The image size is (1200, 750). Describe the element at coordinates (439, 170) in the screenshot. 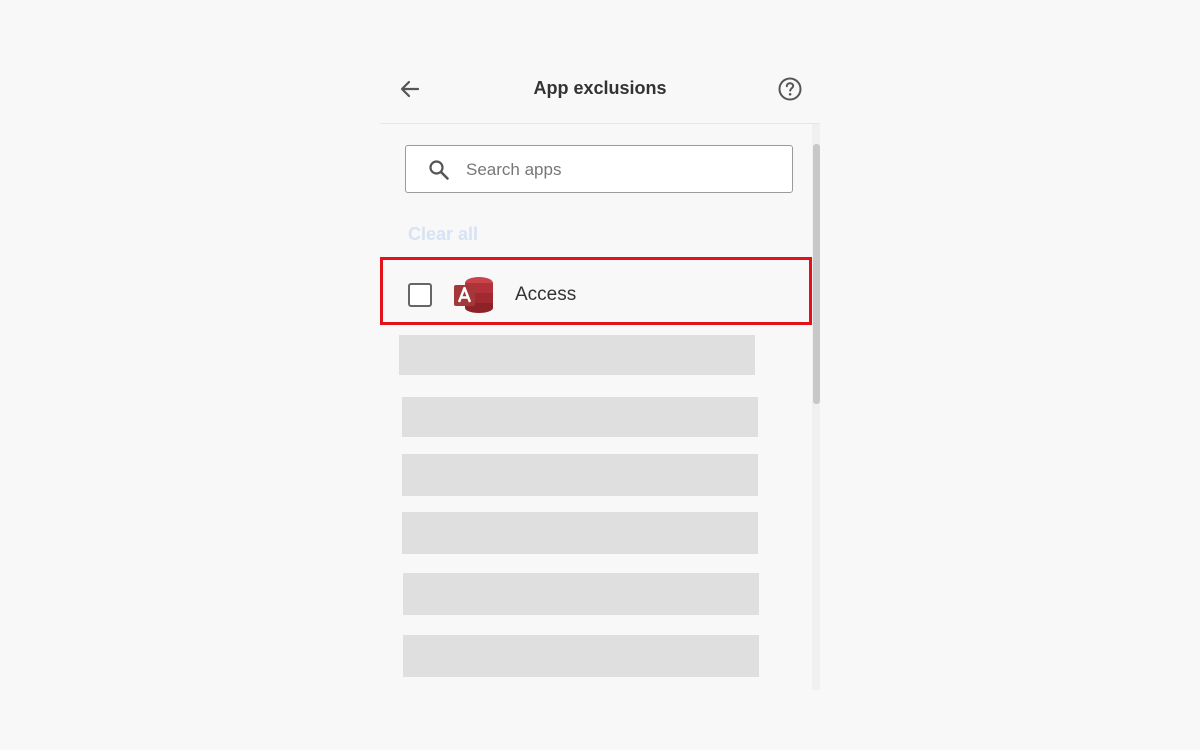

I see `search-icon` at that location.